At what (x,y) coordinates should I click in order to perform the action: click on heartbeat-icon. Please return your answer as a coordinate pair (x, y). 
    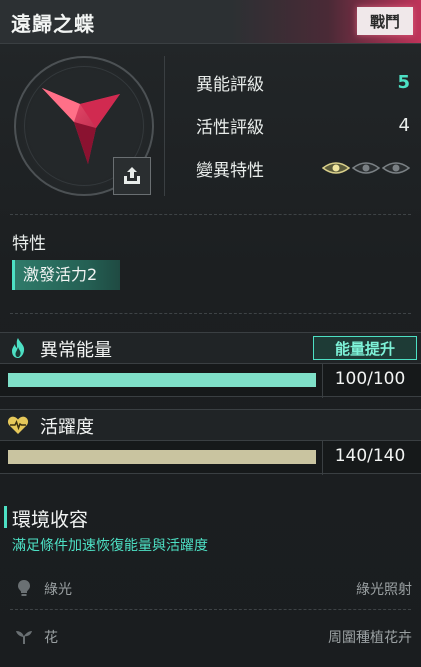
    Looking at the image, I should click on (18, 425).